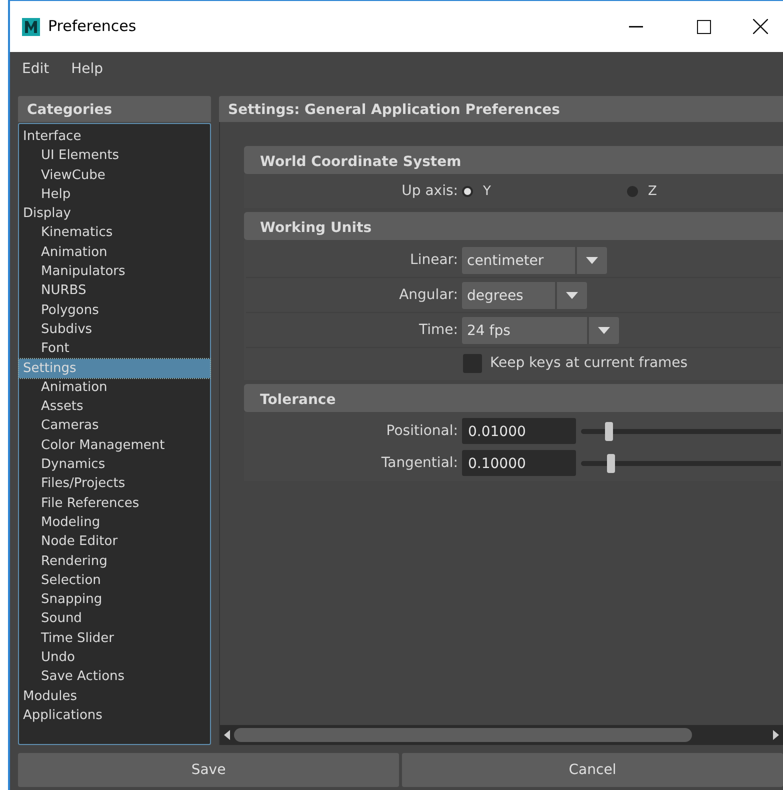 The width and height of the screenshot is (783, 790). Describe the element at coordinates (114, 658) in the screenshot. I see `category-item: Undo` at that location.